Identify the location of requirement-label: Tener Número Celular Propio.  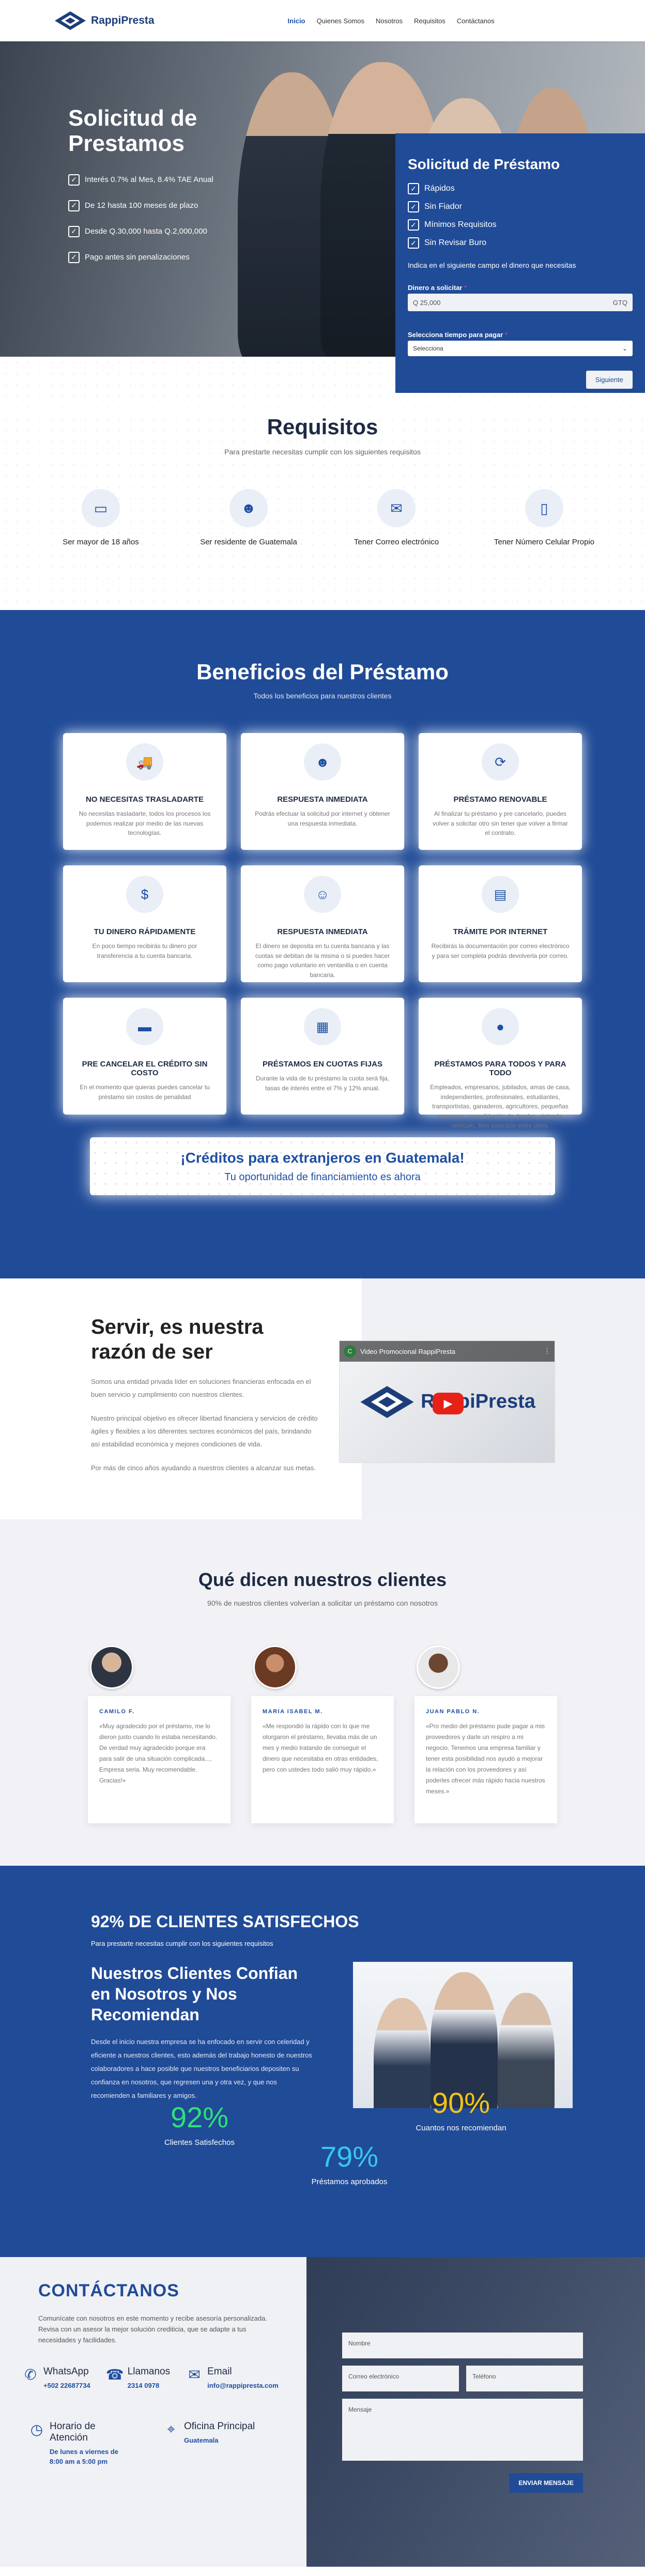
(545, 542).